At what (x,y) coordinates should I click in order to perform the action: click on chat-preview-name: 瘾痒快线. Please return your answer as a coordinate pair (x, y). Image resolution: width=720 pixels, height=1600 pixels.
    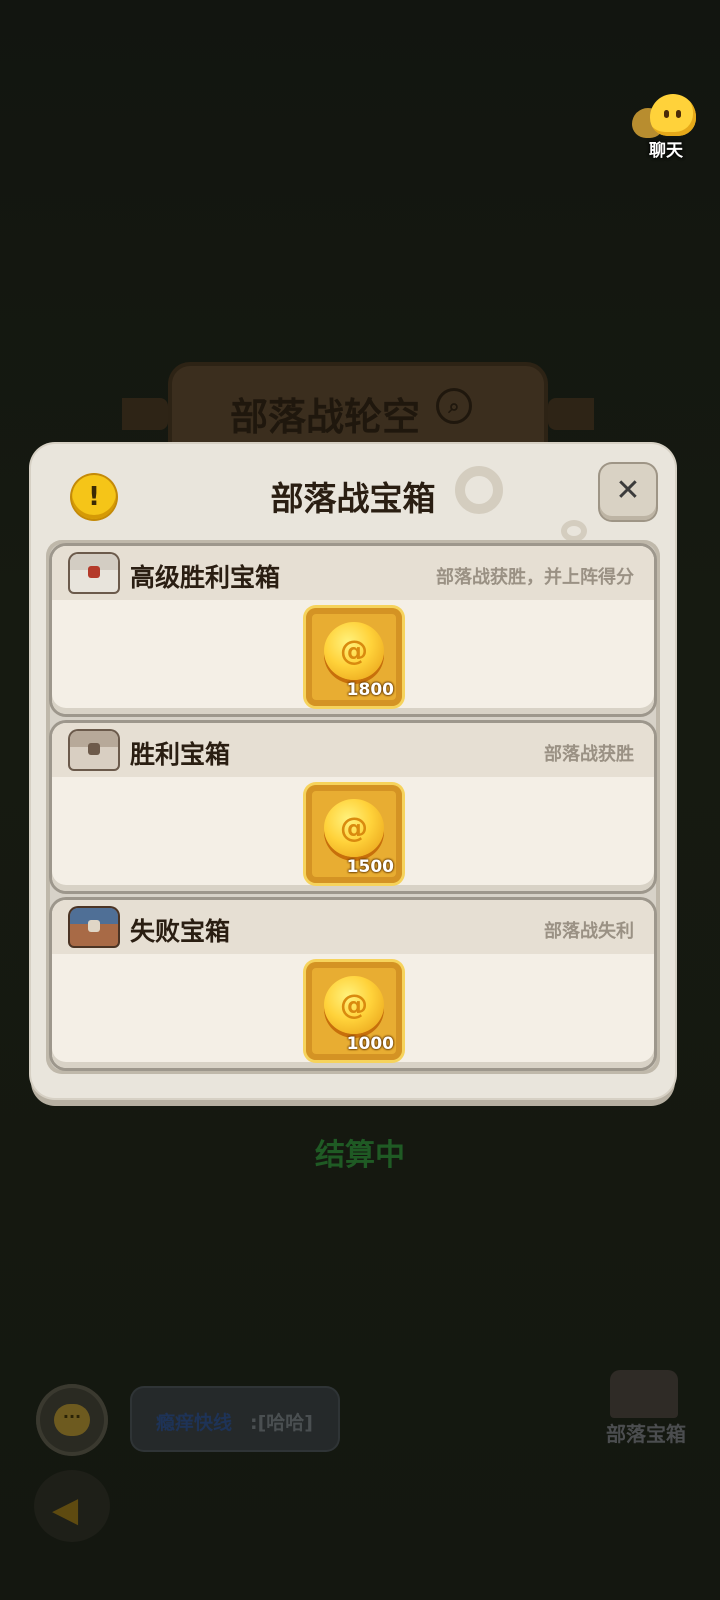
    Looking at the image, I should click on (194, 1423).